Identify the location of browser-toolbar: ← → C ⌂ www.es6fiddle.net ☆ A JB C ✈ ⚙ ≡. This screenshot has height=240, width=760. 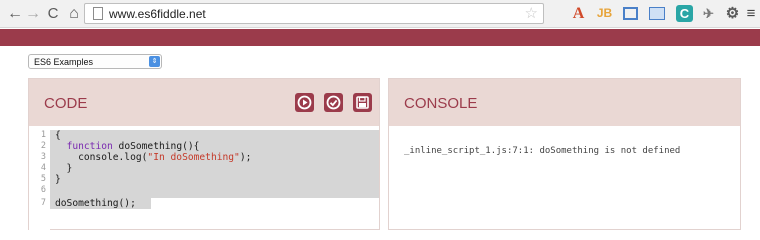
(380, 14).